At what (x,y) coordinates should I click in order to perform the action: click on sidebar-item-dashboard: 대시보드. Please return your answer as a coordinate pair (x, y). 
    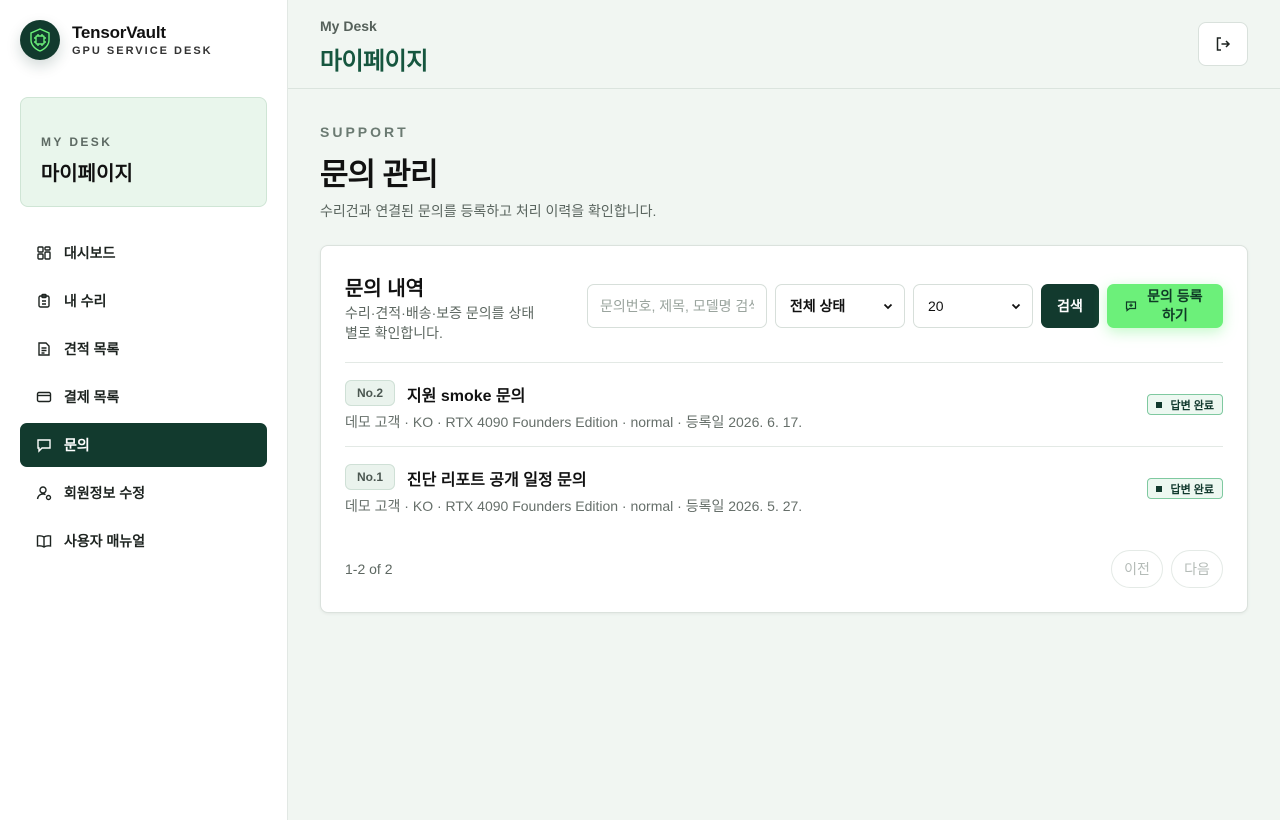
    Looking at the image, I should click on (143, 253).